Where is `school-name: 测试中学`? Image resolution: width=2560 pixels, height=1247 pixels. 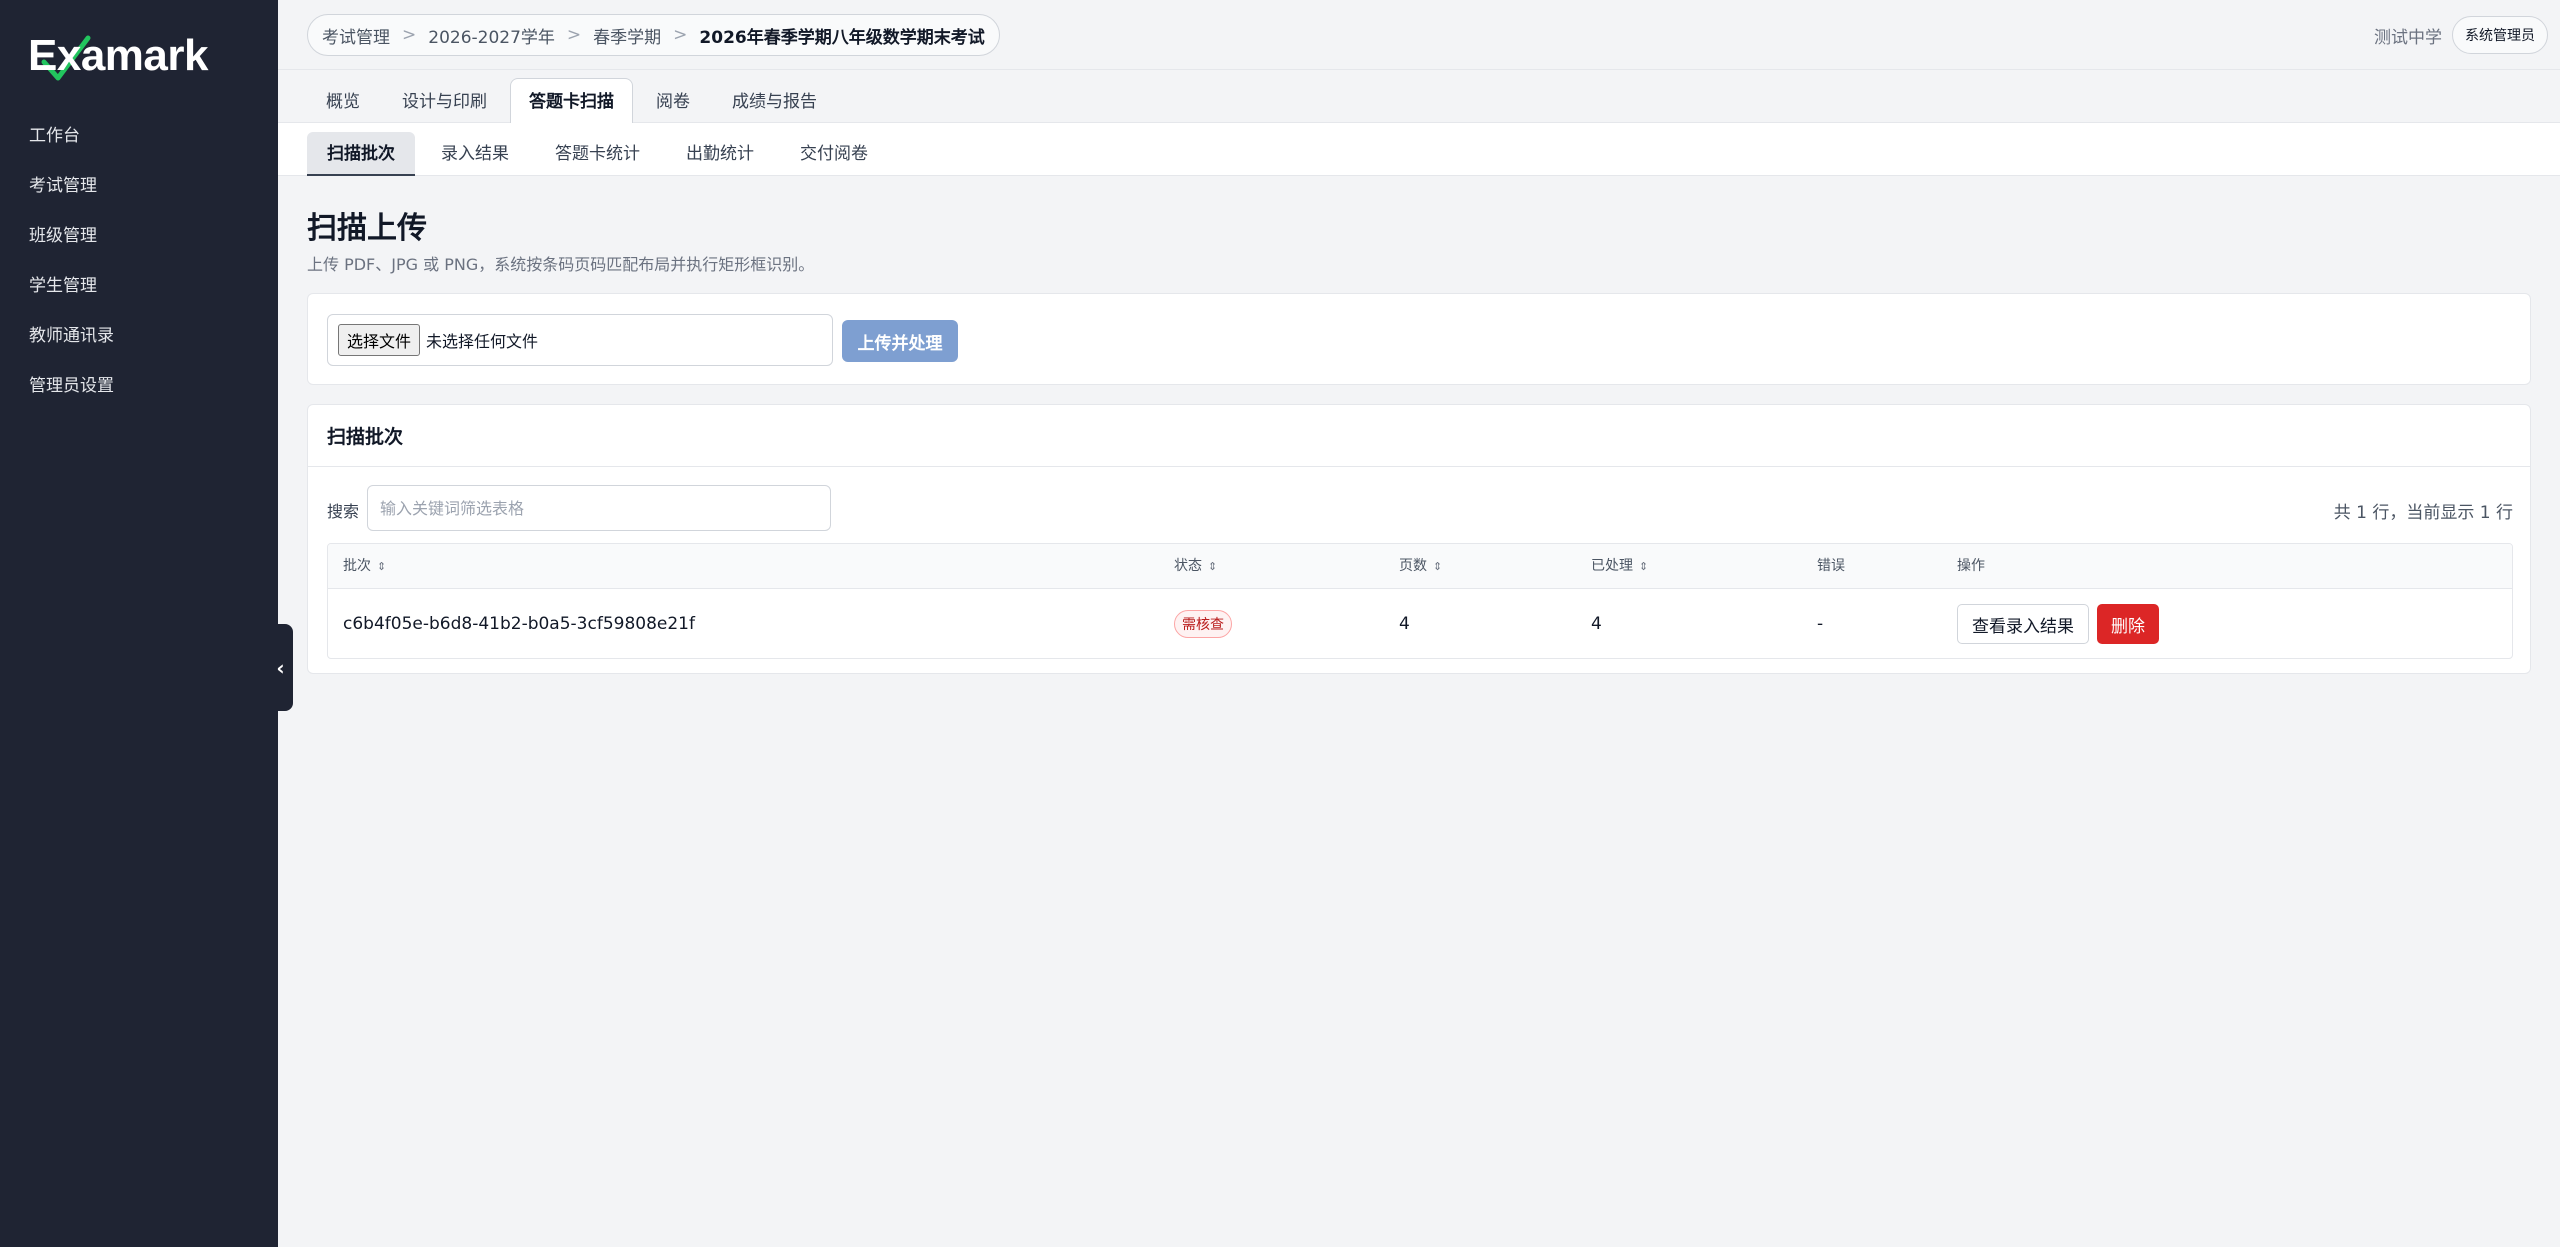
school-name: 测试中学 is located at coordinates (2408, 37).